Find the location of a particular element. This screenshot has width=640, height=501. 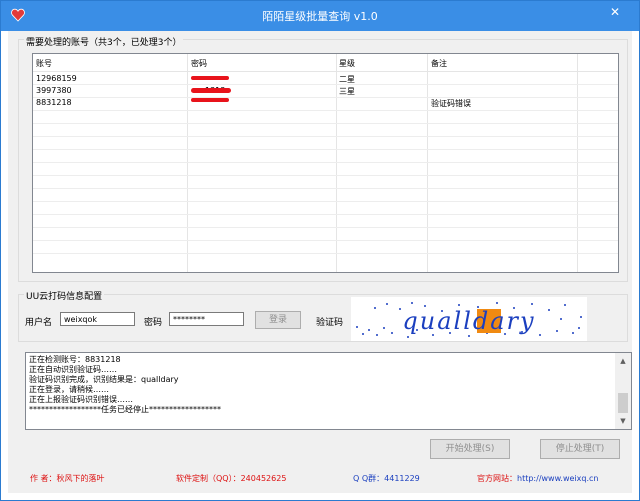

site-link: http://www.weixq.cn is located at coordinates (557, 478).